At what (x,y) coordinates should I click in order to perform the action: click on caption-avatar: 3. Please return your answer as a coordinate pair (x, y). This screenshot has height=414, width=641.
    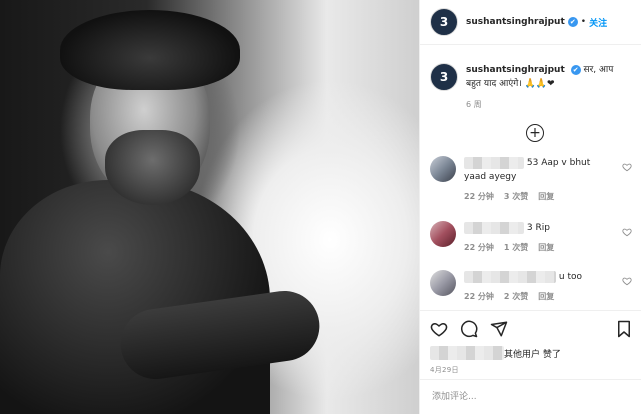
    Looking at the image, I should click on (444, 77).